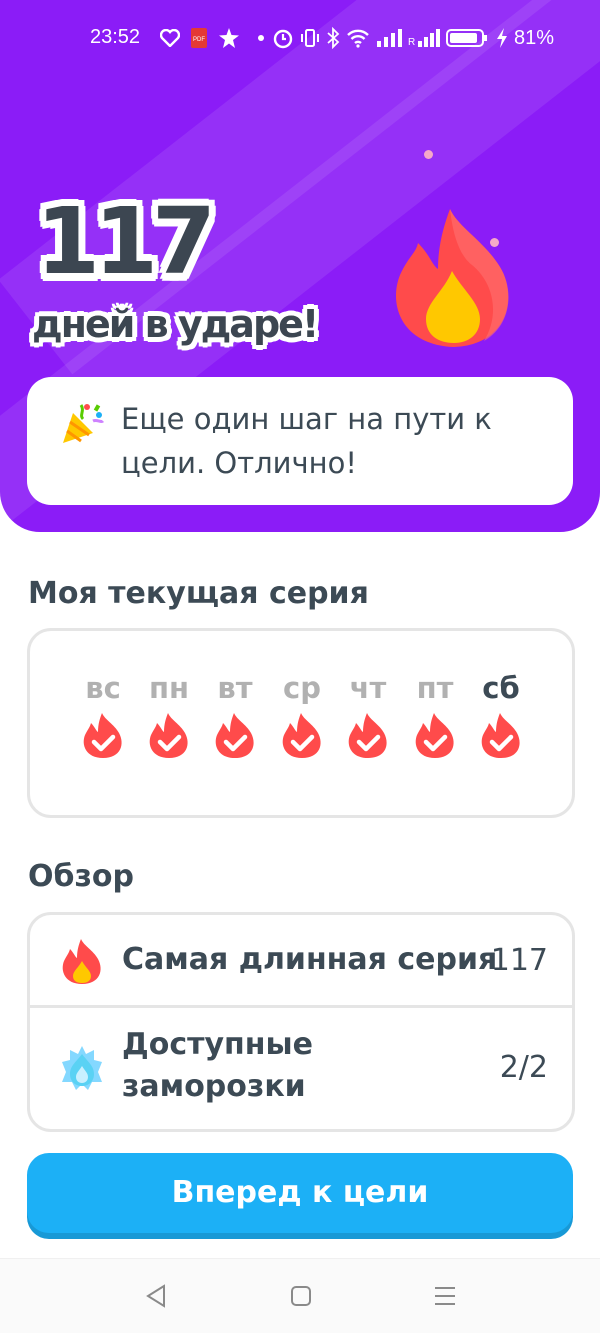 The height and width of the screenshot is (1333, 600). I want to click on continue-button: Вперед к цели, so click(300, 1193).